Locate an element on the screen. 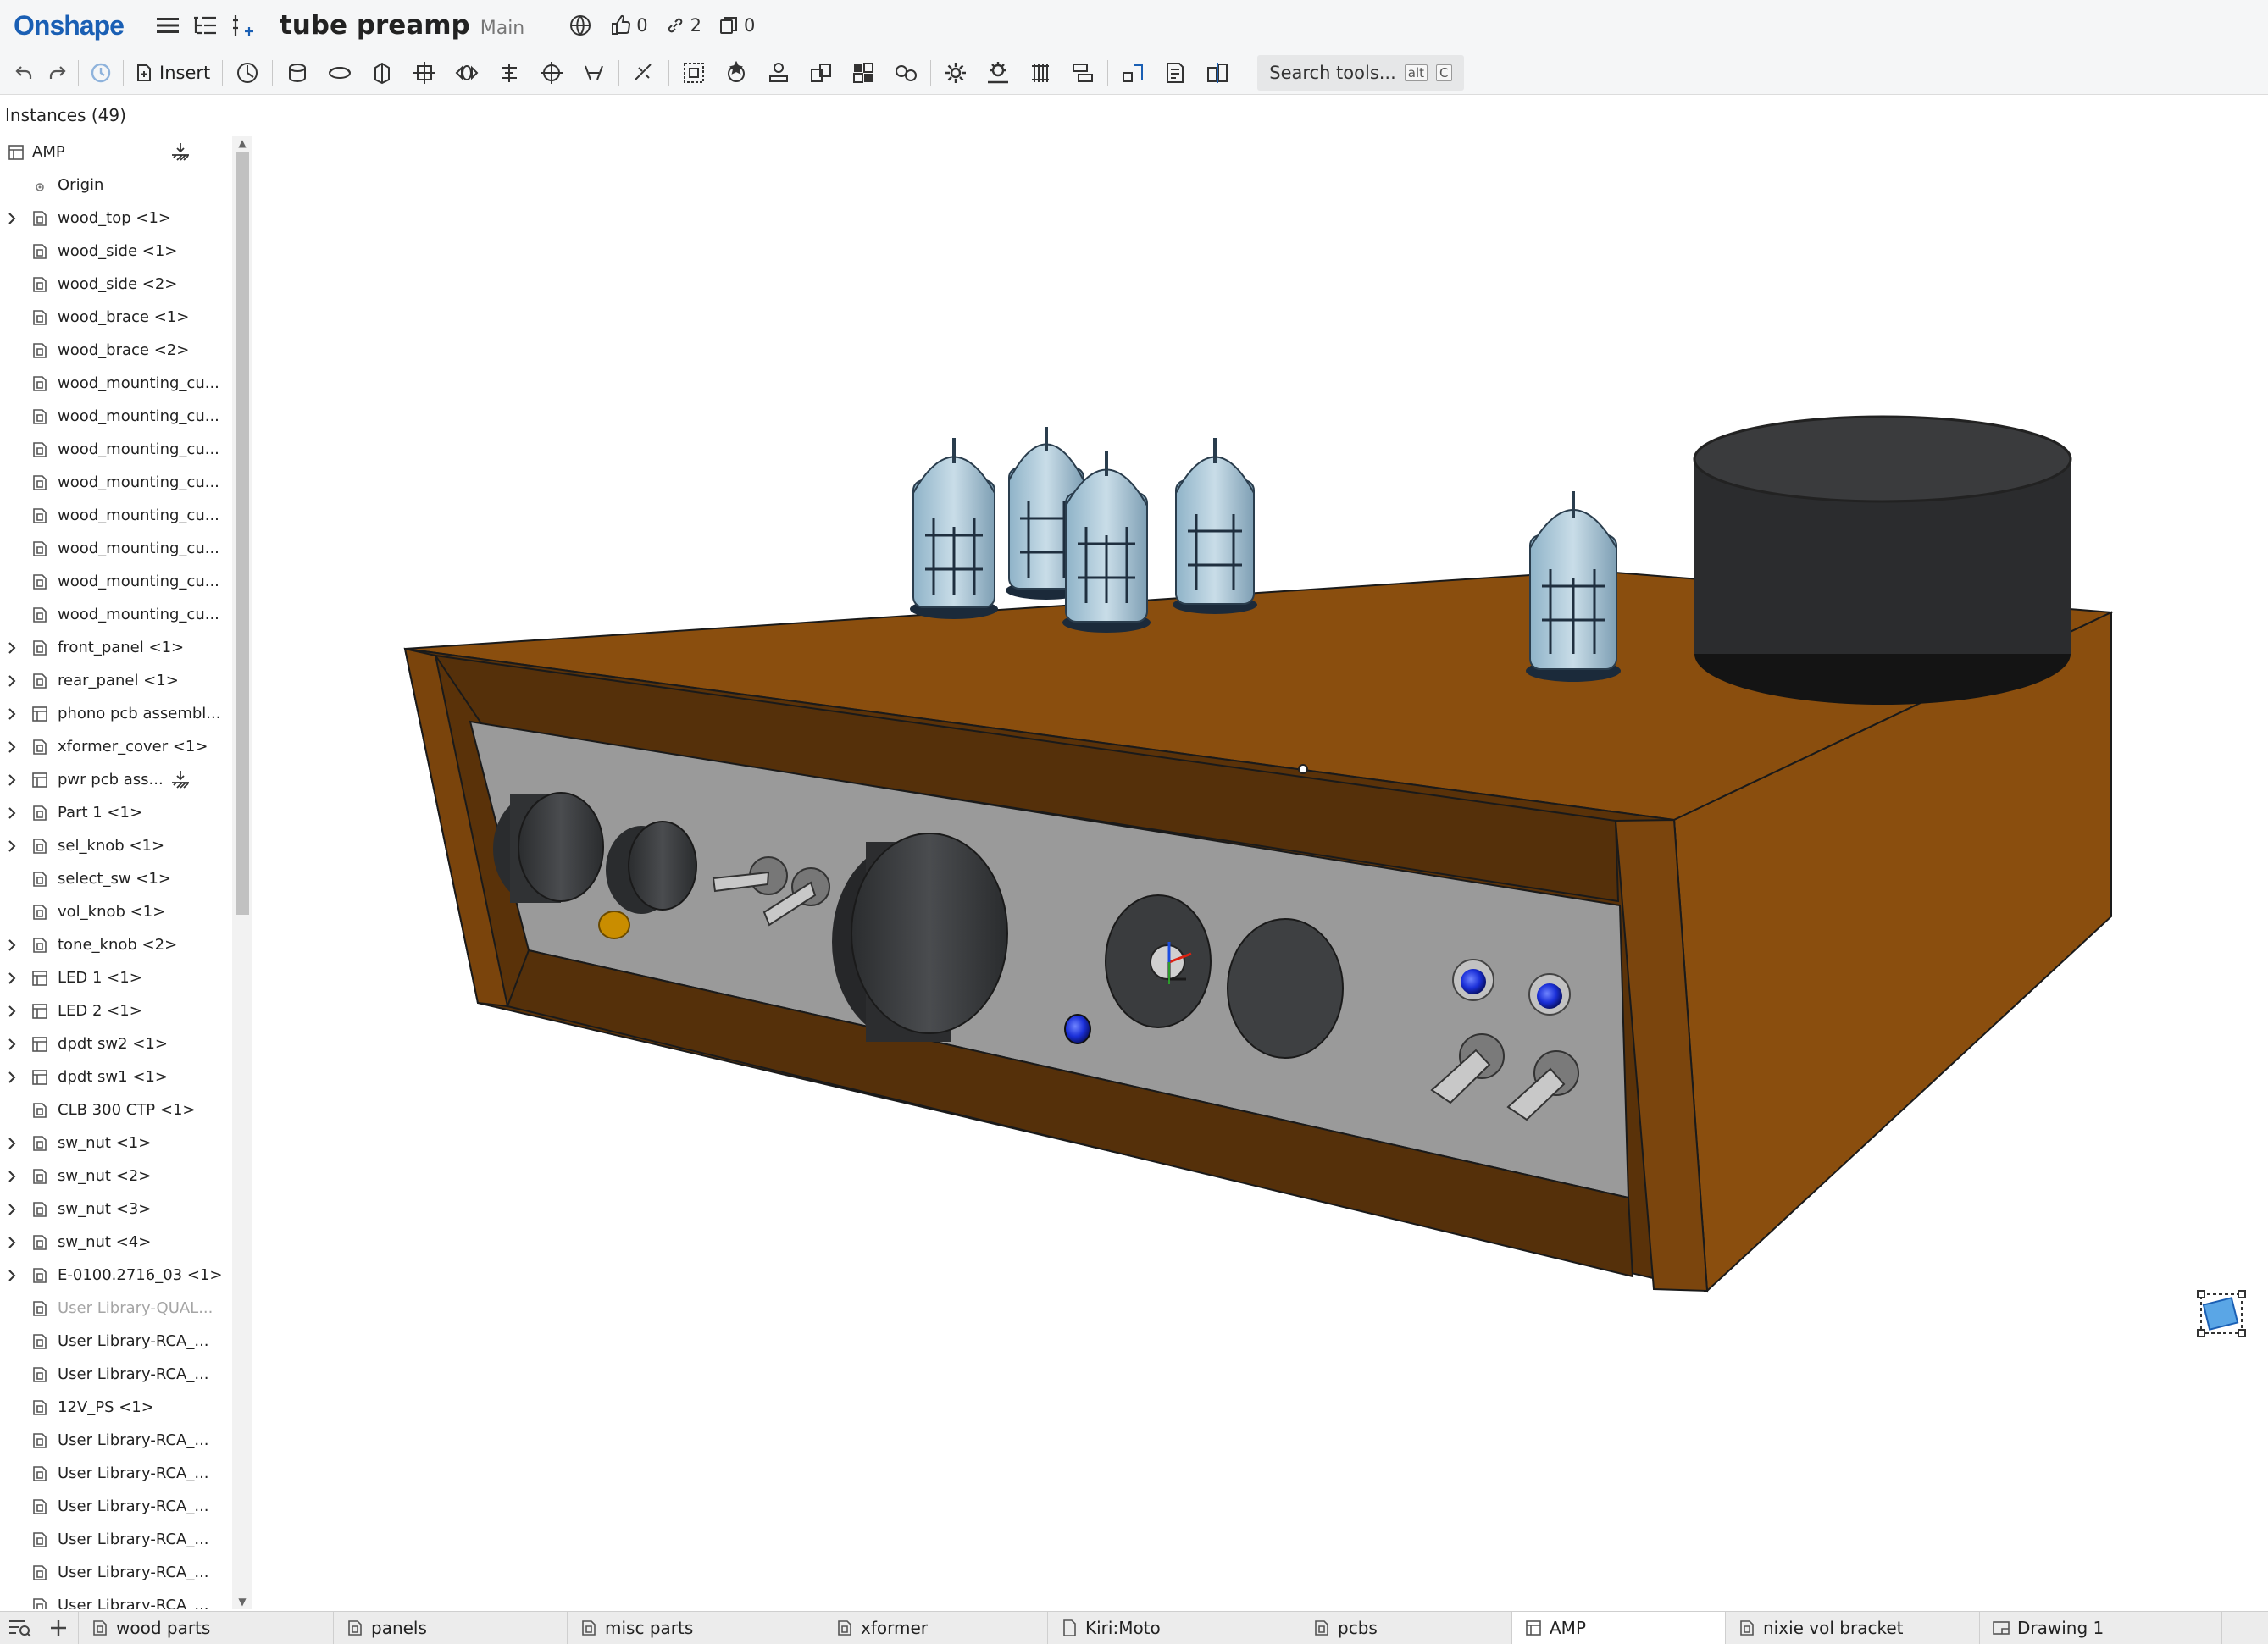 The height and width of the screenshot is (1644, 2268). scroll-up-icon: ▲ is located at coordinates (242, 143).